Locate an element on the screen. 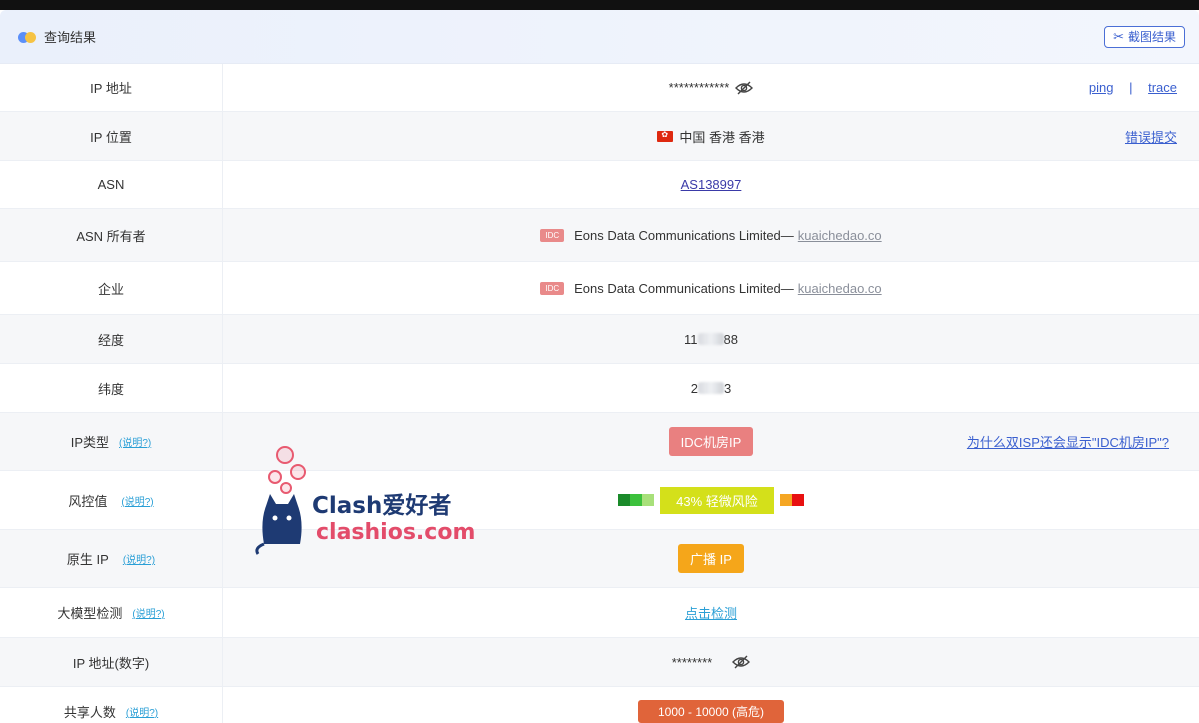 The width and height of the screenshot is (1199, 723). ip-type-explain-link: 为什么双ISP还会显示"IDC机房IP"? is located at coordinates (1068, 441).